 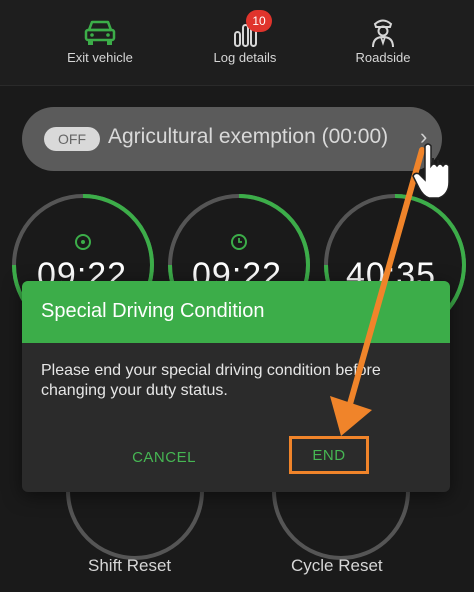 I want to click on annotation-arrow-line, so click(x=386, y=277).